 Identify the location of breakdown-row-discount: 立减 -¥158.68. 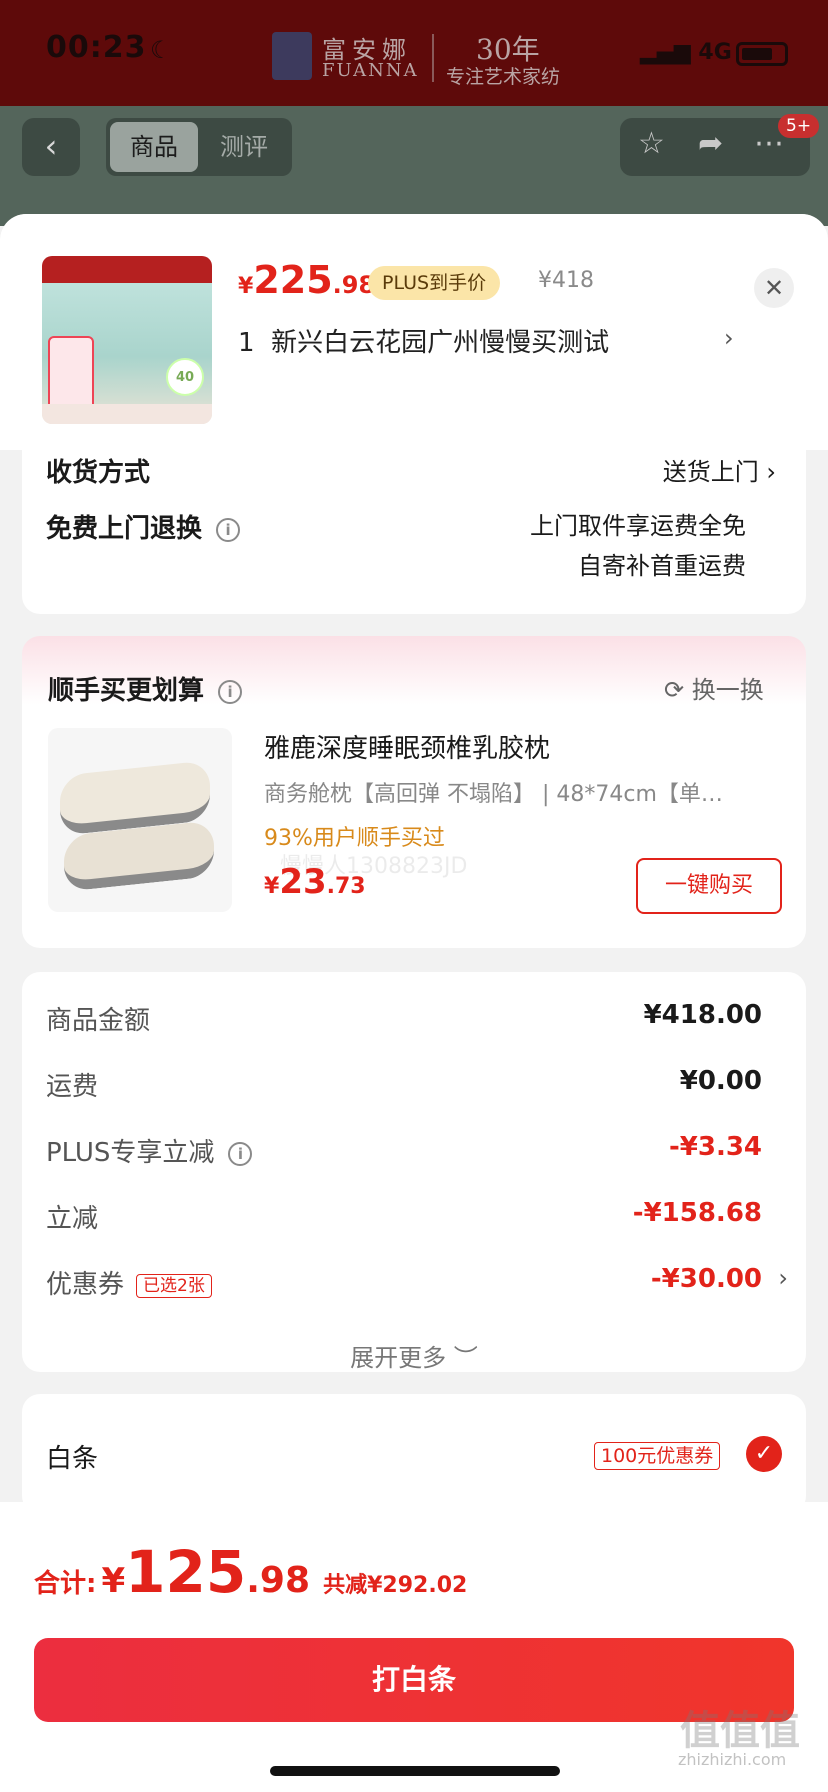
(404, 1218).